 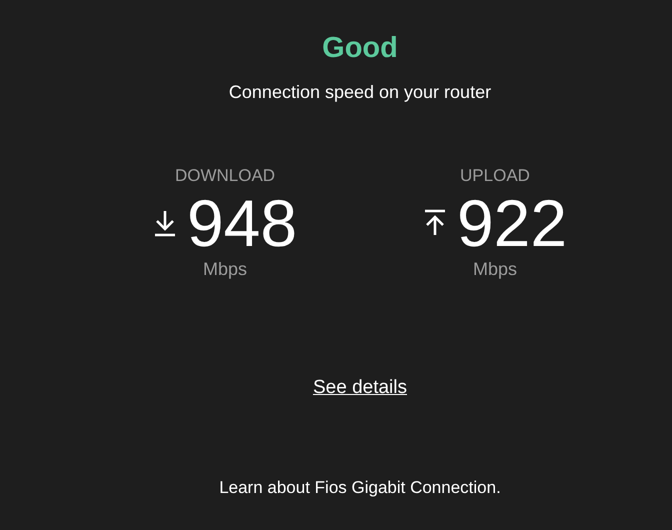 I want to click on speed-label: DOWNLOAD, so click(x=225, y=175).